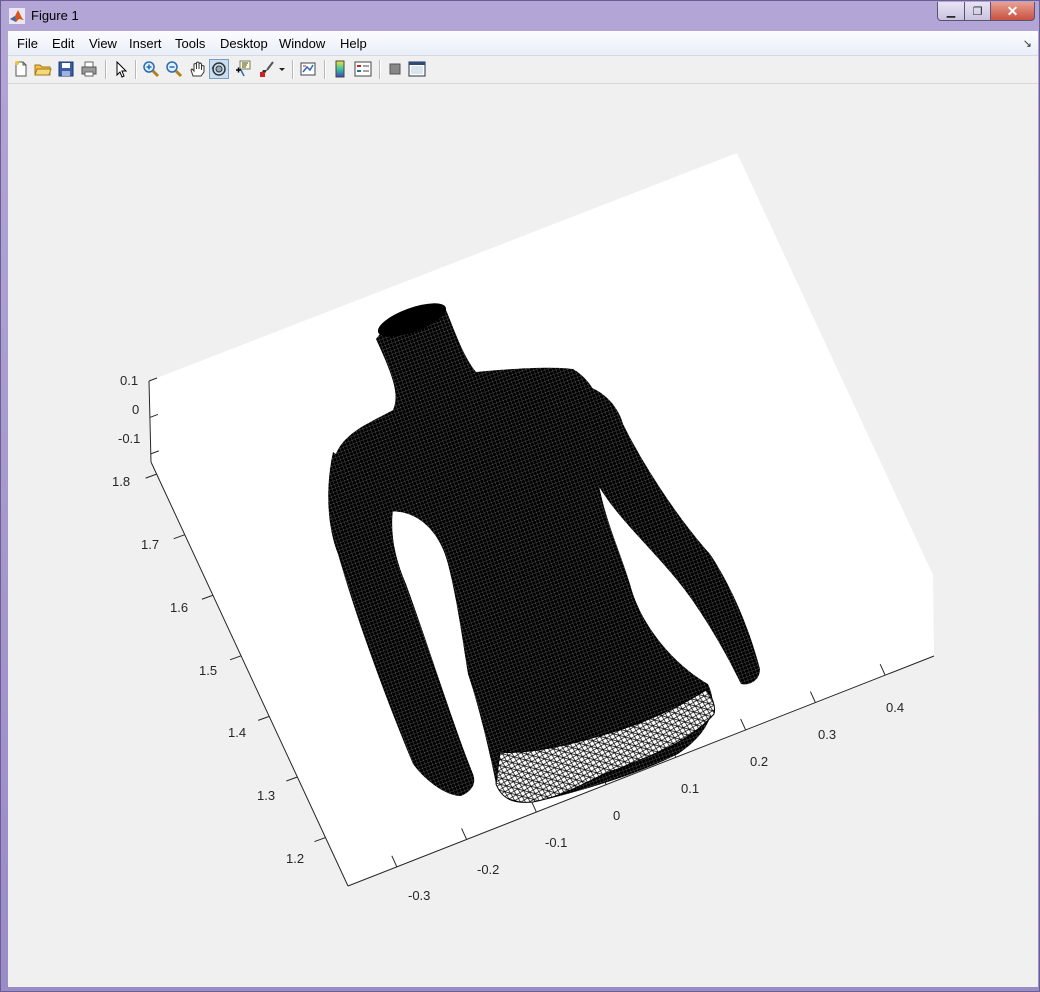  I want to click on y-tick-label: 1.6, so click(179, 607).